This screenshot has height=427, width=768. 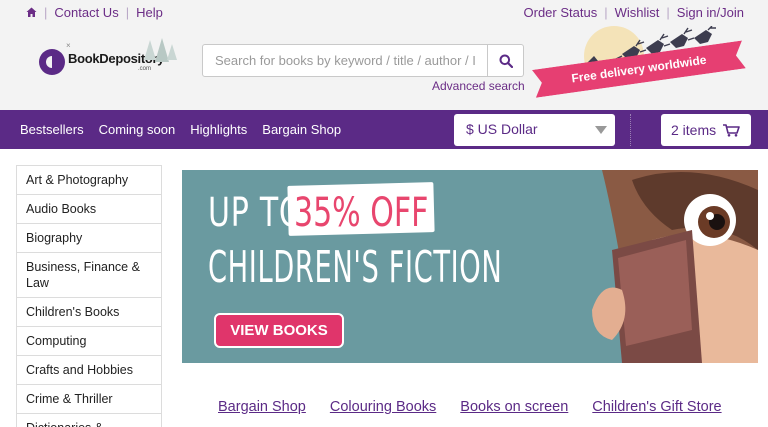 I want to click on order-status-link: Order Status, so click(x=561, y=12).